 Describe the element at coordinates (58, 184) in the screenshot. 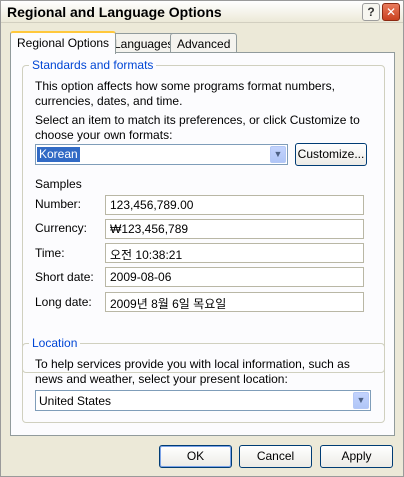

I see `samples-label: Samples` at that location.